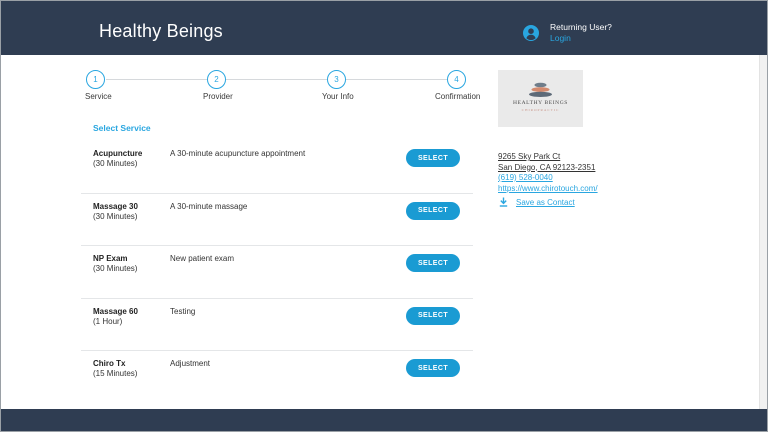  What do you see at coordinates (338, 96) in the screenshot?
I see `step-3-label: Your Info` at bounding box center [338, 96].